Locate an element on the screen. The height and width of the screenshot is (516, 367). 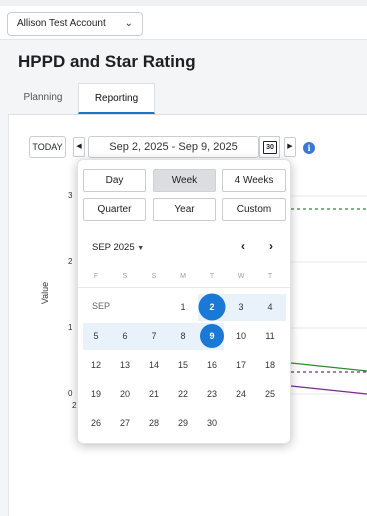
weekday-header: F is located at coordinates (96, 276).